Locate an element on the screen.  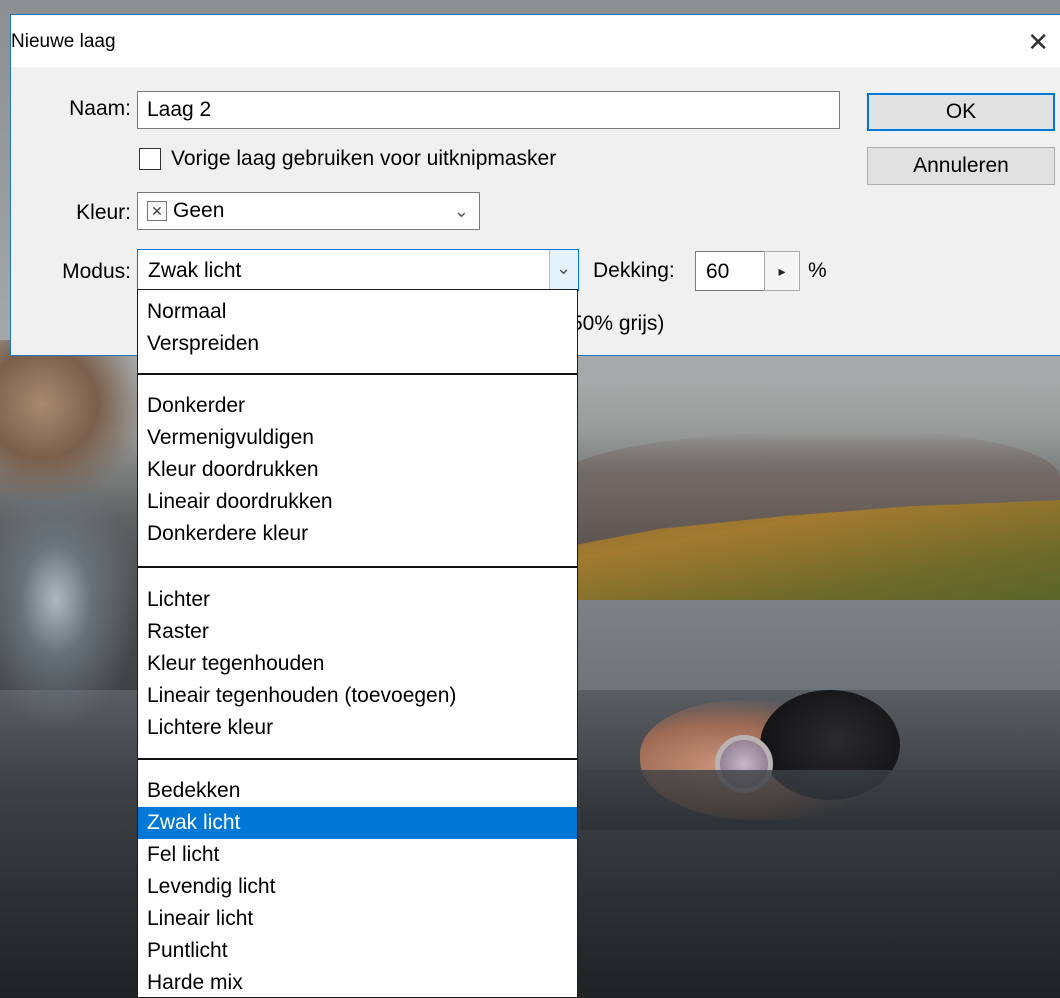
dialog-titlebar: Nieuwe laag ✕ is located at coordinates (535, 41).